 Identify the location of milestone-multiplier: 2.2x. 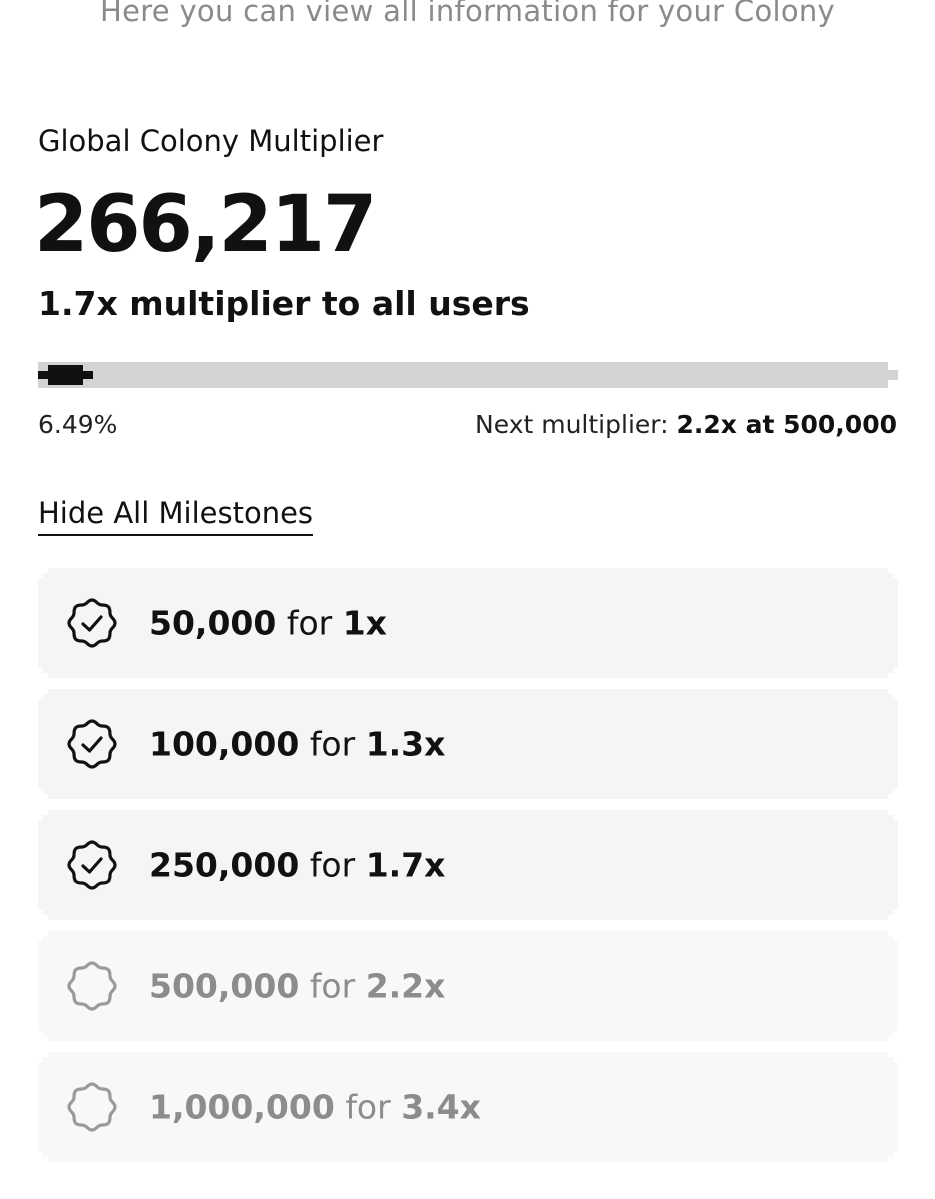
(405, 986).